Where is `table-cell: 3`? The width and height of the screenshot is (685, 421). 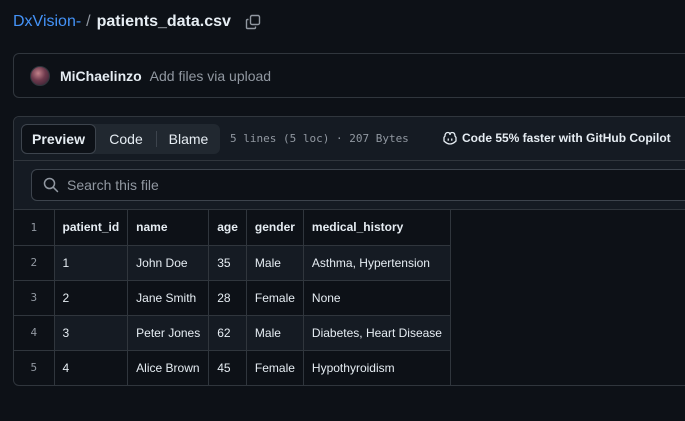
table-cell: 3 is located at coordinates (91, 332).